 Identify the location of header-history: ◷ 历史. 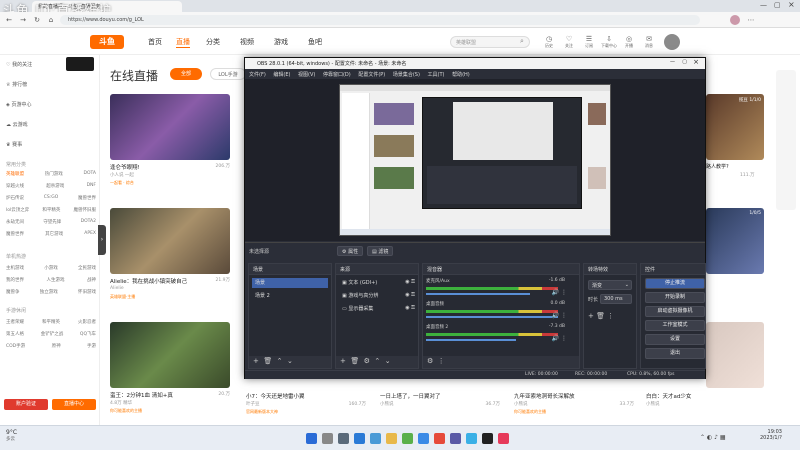
(549, 42).